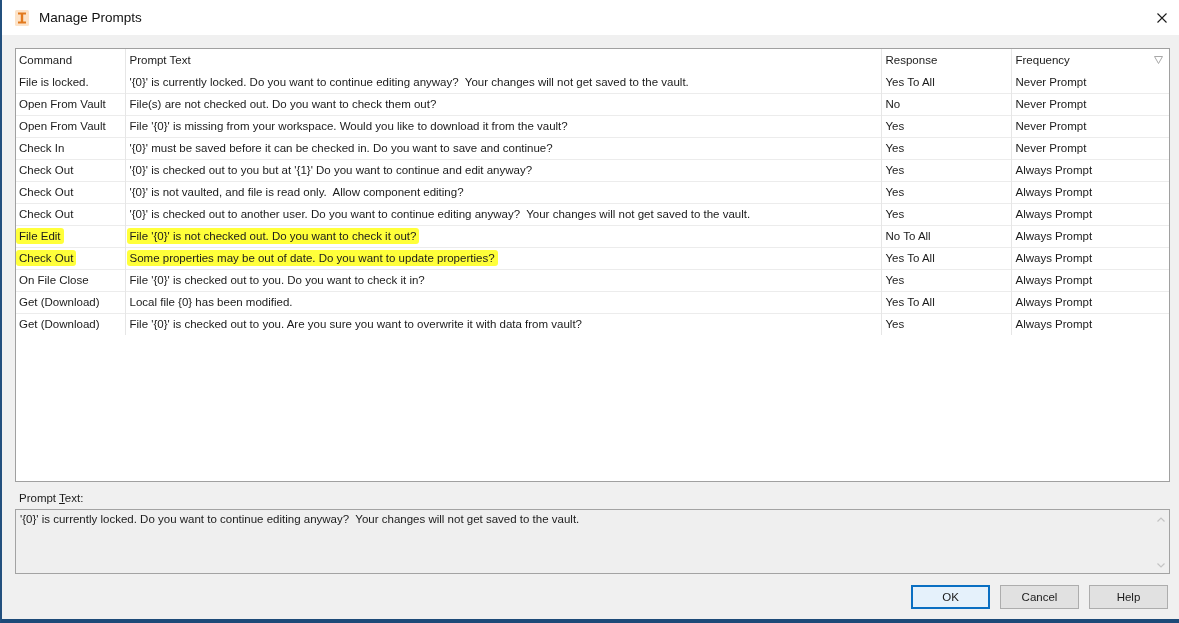  Describe the element at coordinates (70, 148) in the screenshot. I see `table-cell: Check In` at that location.